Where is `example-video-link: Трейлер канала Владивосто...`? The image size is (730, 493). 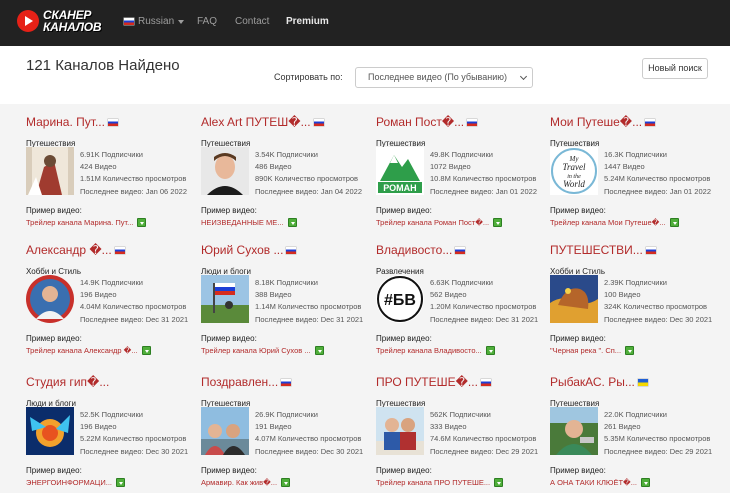
example-video-link: Трейлер канала Владивосто... is located at coordinates (435, 350).